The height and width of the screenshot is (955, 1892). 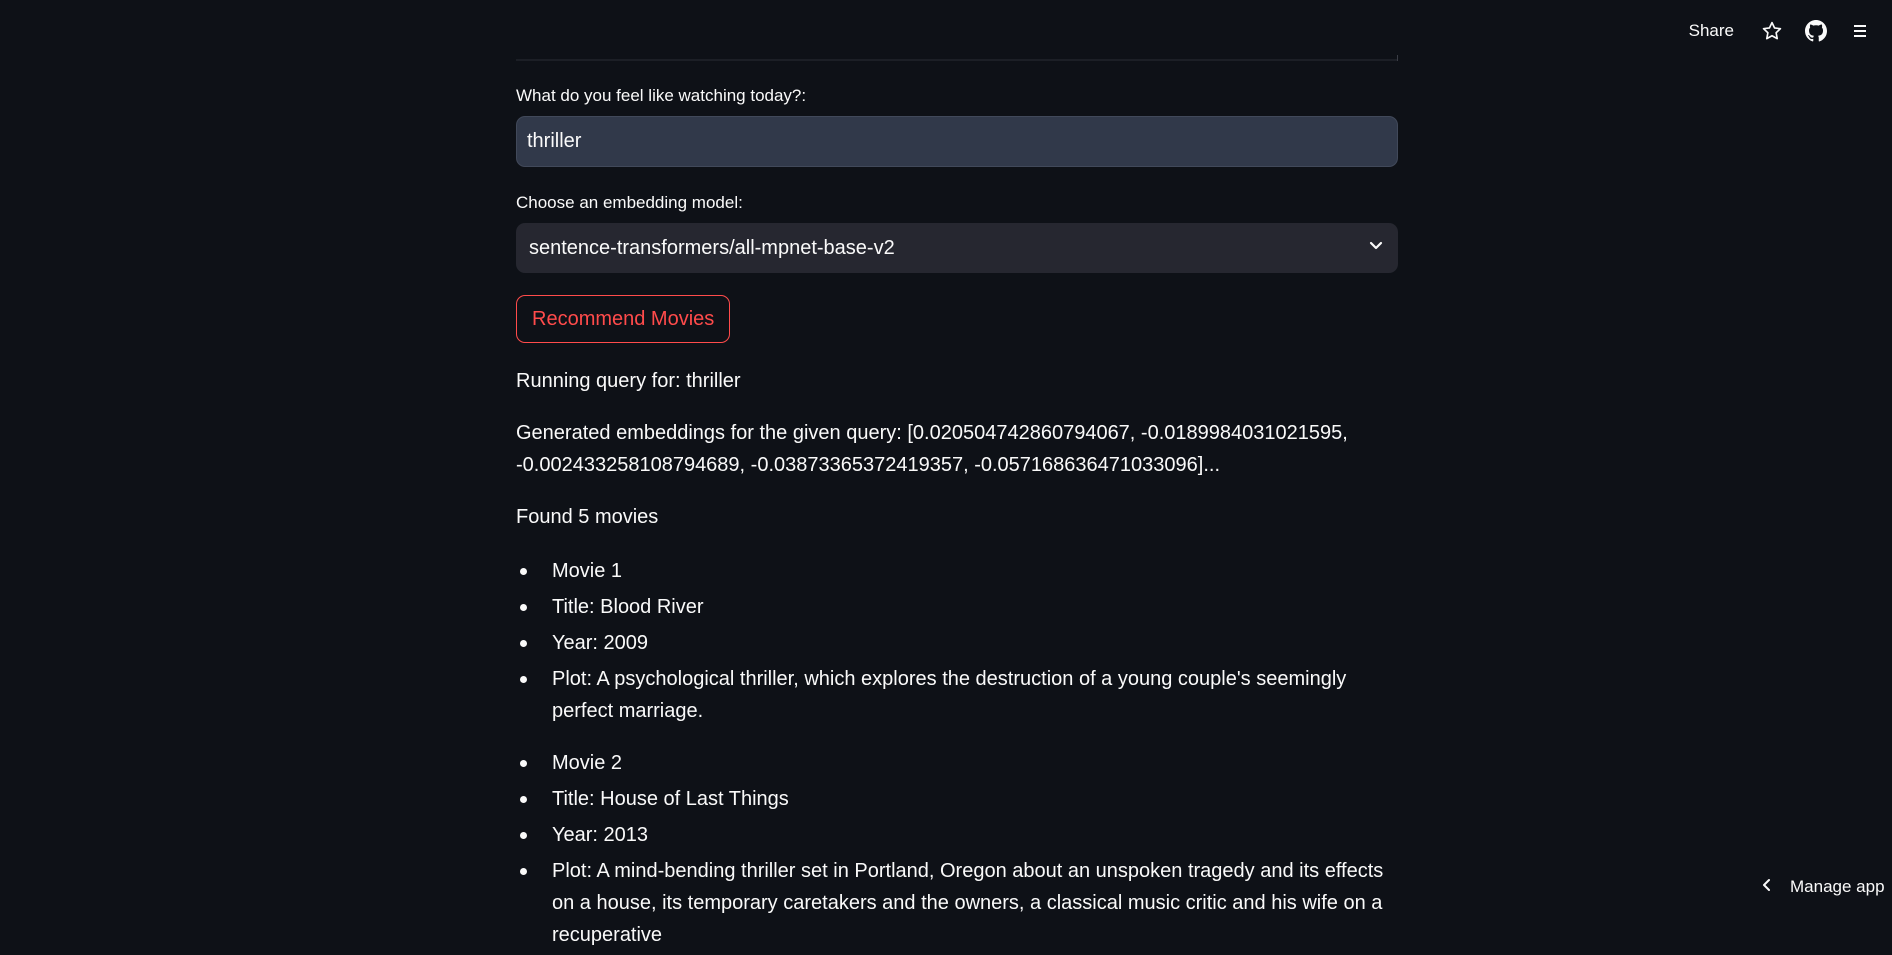 I want to click on recommend-movies-button: Recommend Movies, so click(x=623, y=319).